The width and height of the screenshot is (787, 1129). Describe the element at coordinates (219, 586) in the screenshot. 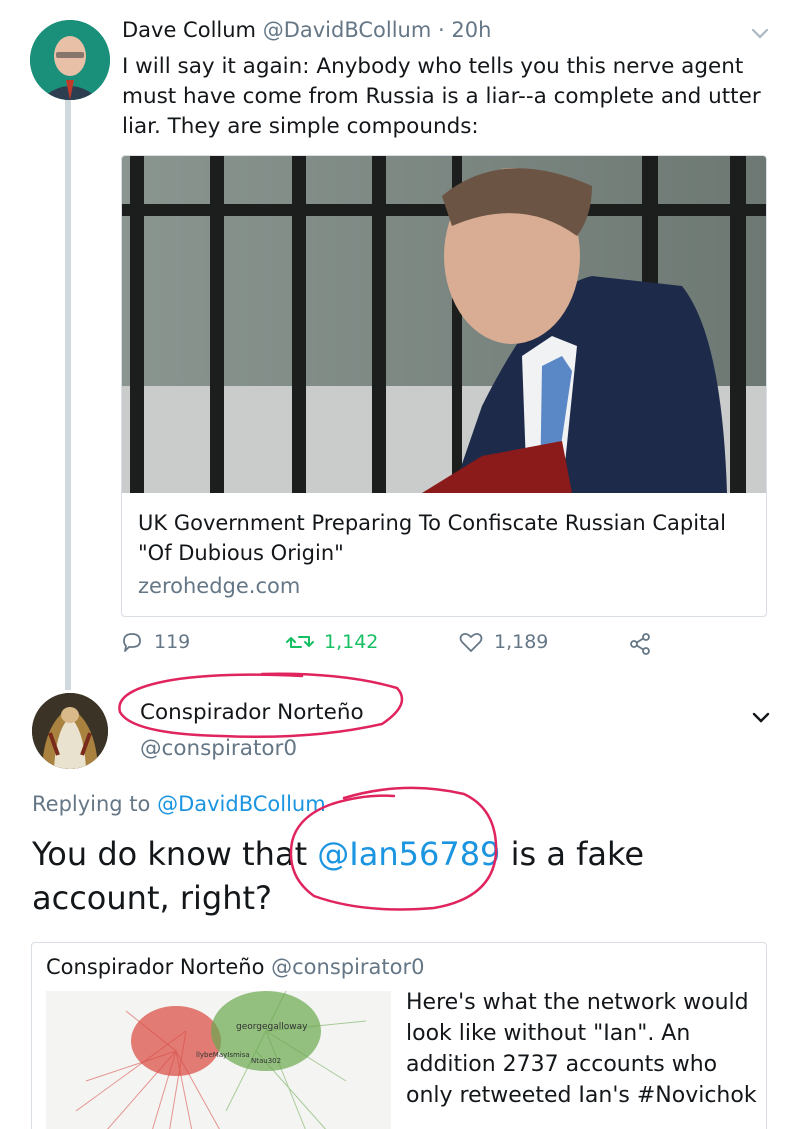

I see `card-domain: zerohedge.com` at that location.